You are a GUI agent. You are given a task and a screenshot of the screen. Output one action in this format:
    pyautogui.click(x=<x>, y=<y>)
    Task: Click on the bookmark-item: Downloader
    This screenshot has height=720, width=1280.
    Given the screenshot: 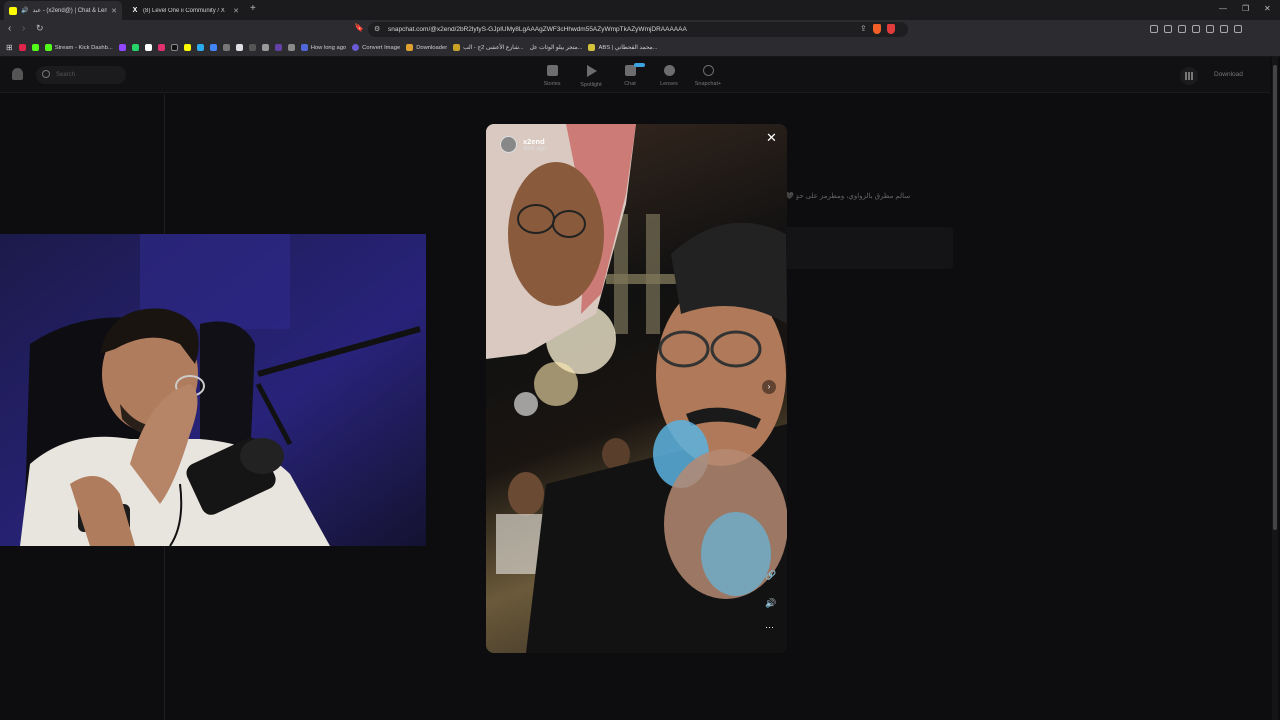 What is the action you would take?
    pyautogui.click(x=426, y=47)
    